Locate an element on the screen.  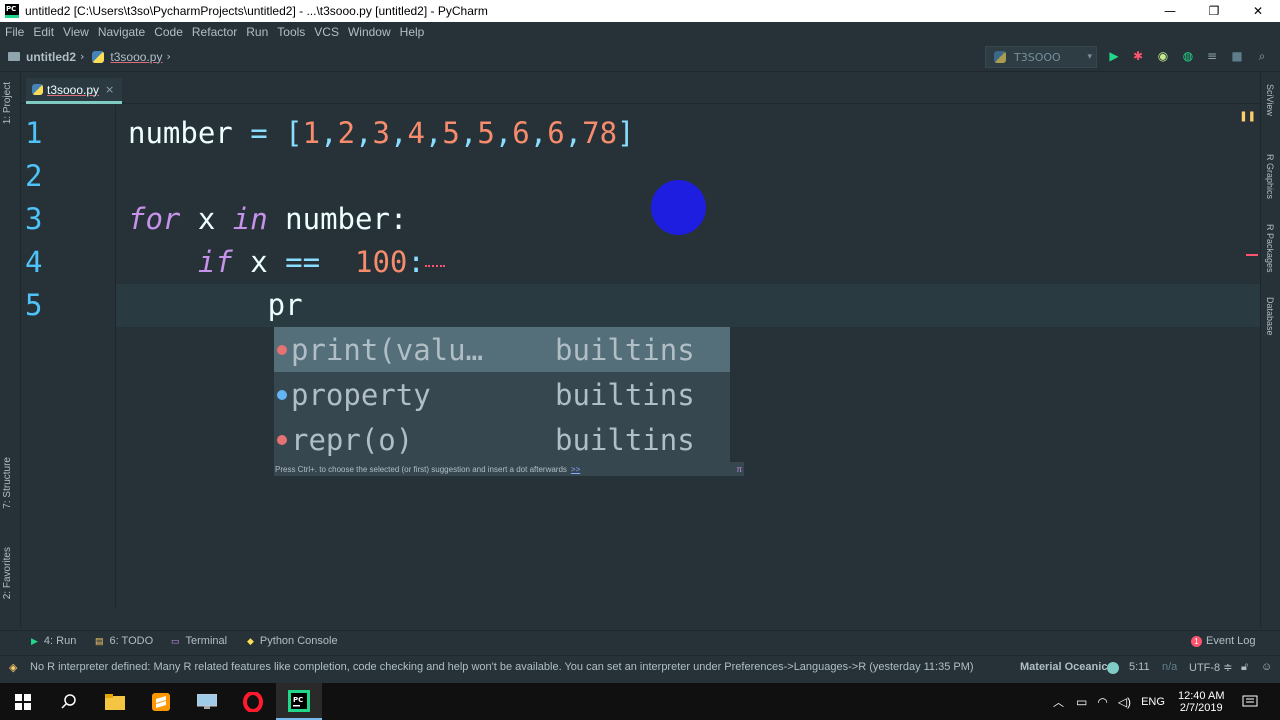
favorites-tool-button: 2: Favorites is located at coordinates (7, 573).